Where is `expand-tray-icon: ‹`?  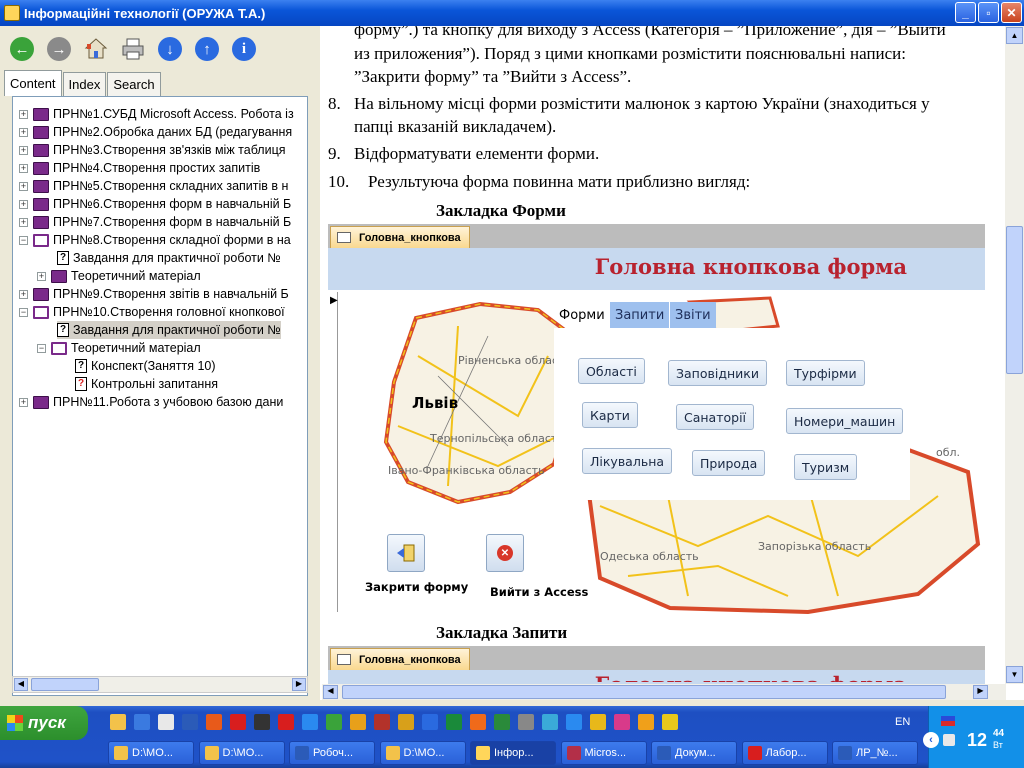
expand-tray-icon: ‹ is located at coordinates (931, 740).